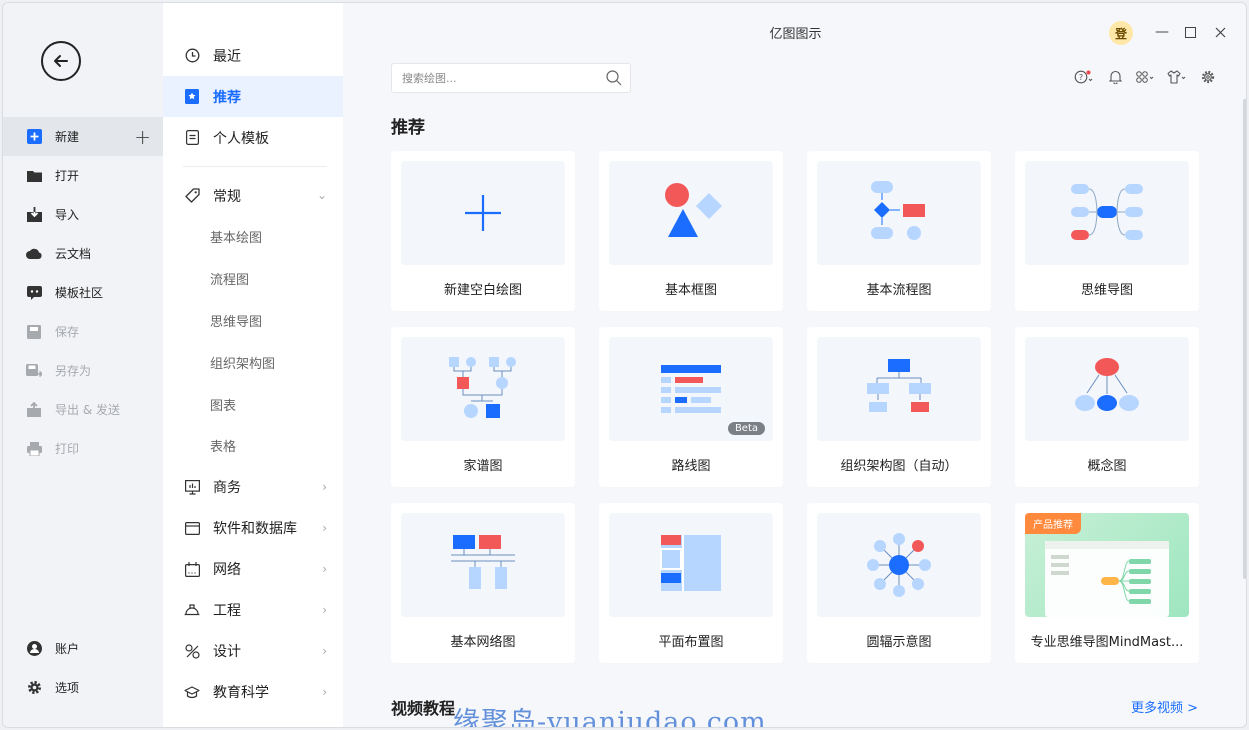 The width and height of the screenshot is (1249, 730). I want to click on login-avatar: 登, so click(1121, 33).